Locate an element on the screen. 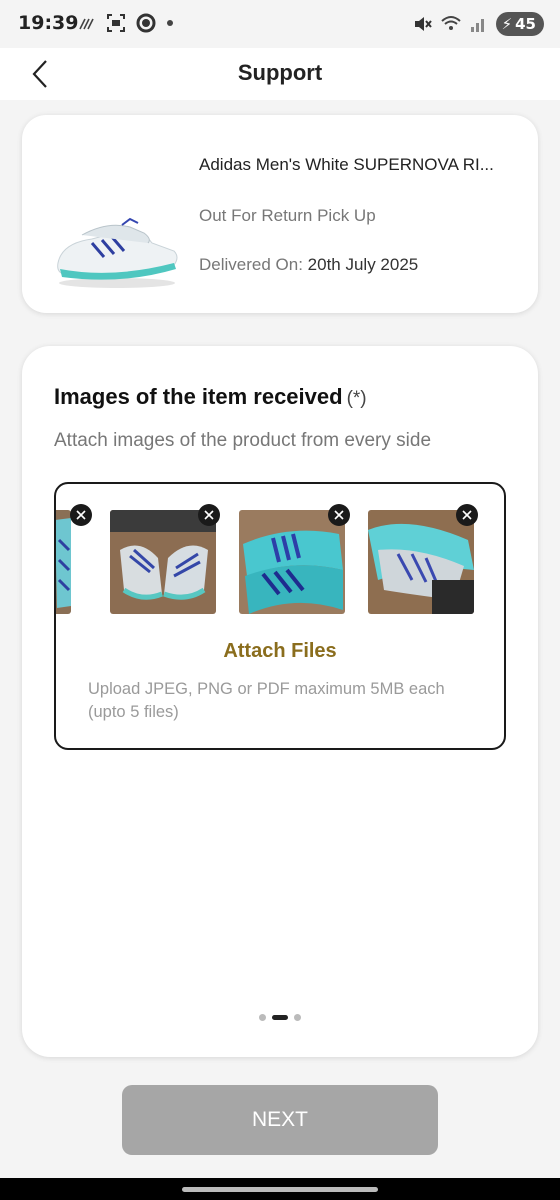  product-delivery: Delivered On: 20th July 2025 is located at coordinates (308, 265).